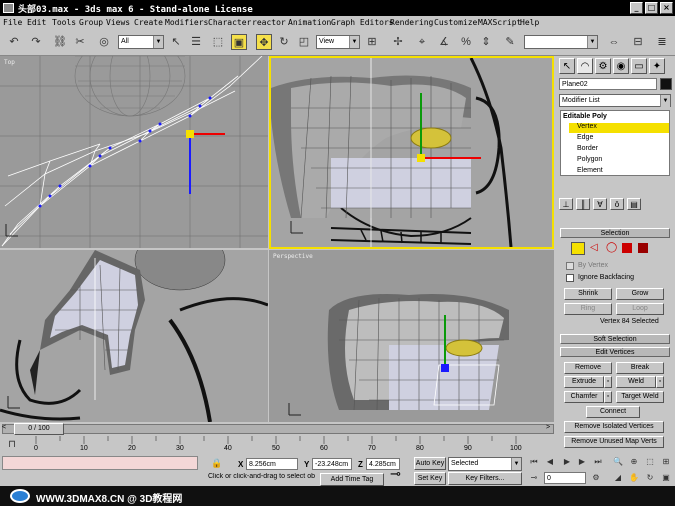  Describe the element at coordinates (666, 478) in the screenshot. I see `maximize-viewport-icon: ▣` at that location.